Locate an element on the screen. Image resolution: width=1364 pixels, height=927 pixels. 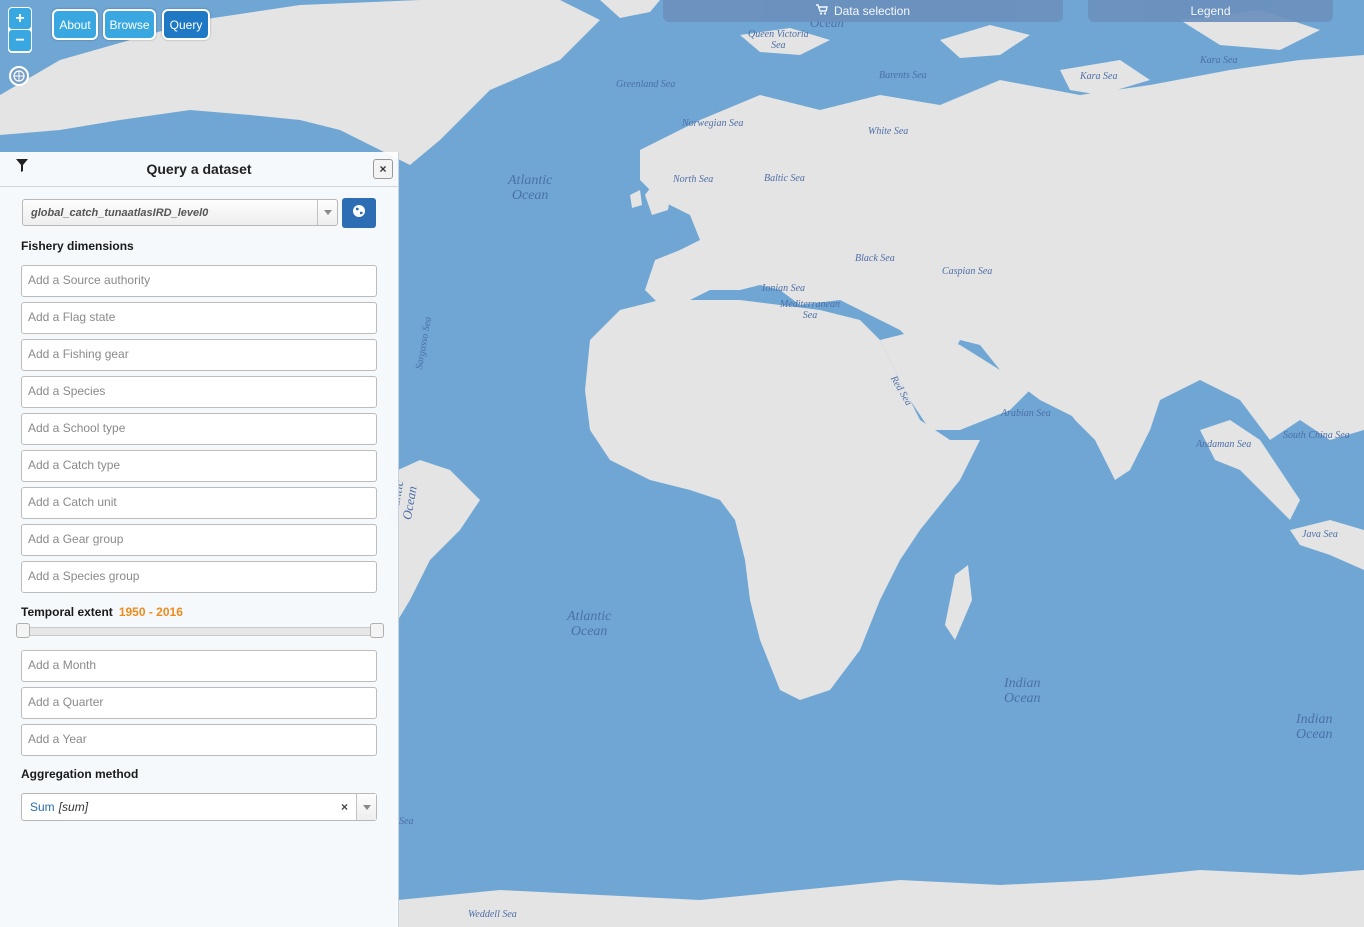
map-label-norwegian-sea: Norwegian Sea is located at coordinates (713, 123).